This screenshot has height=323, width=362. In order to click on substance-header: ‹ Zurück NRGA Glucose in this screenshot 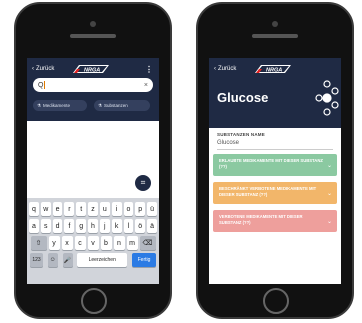, I will do `click(275, 93)`.